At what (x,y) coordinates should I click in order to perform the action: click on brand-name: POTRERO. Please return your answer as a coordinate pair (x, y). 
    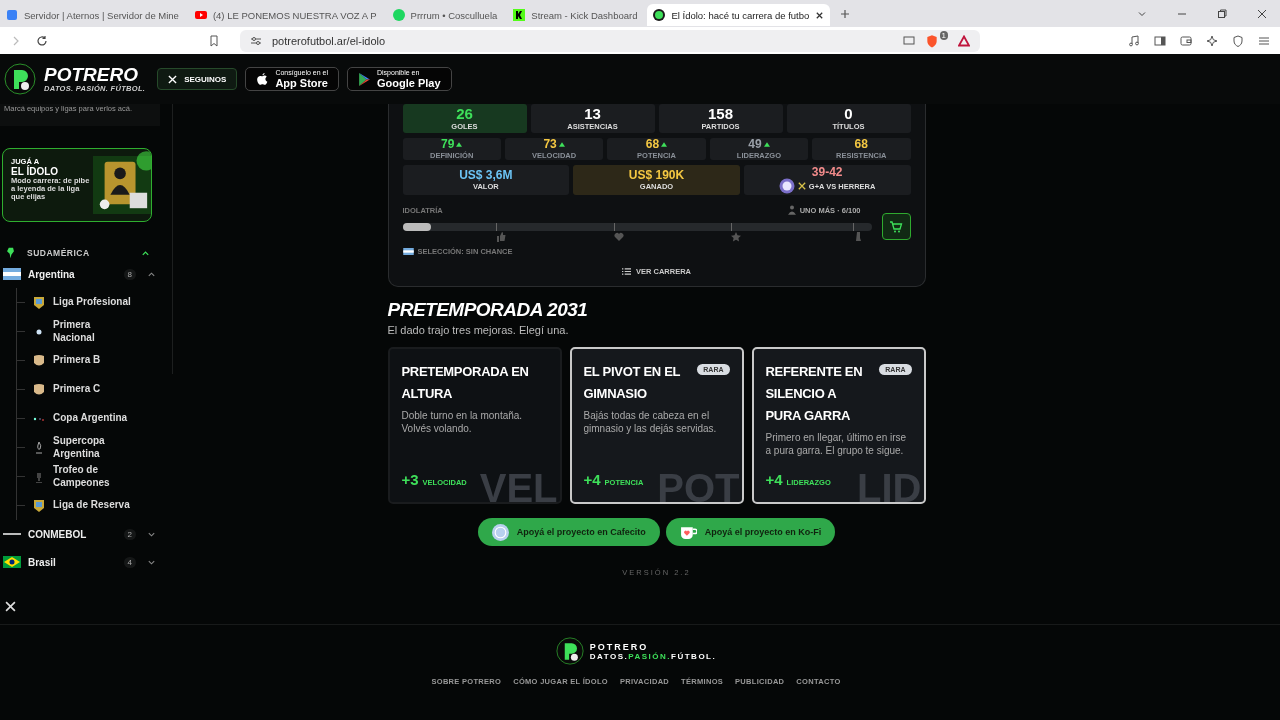
    Looking at the image, I should click on (91, 74).